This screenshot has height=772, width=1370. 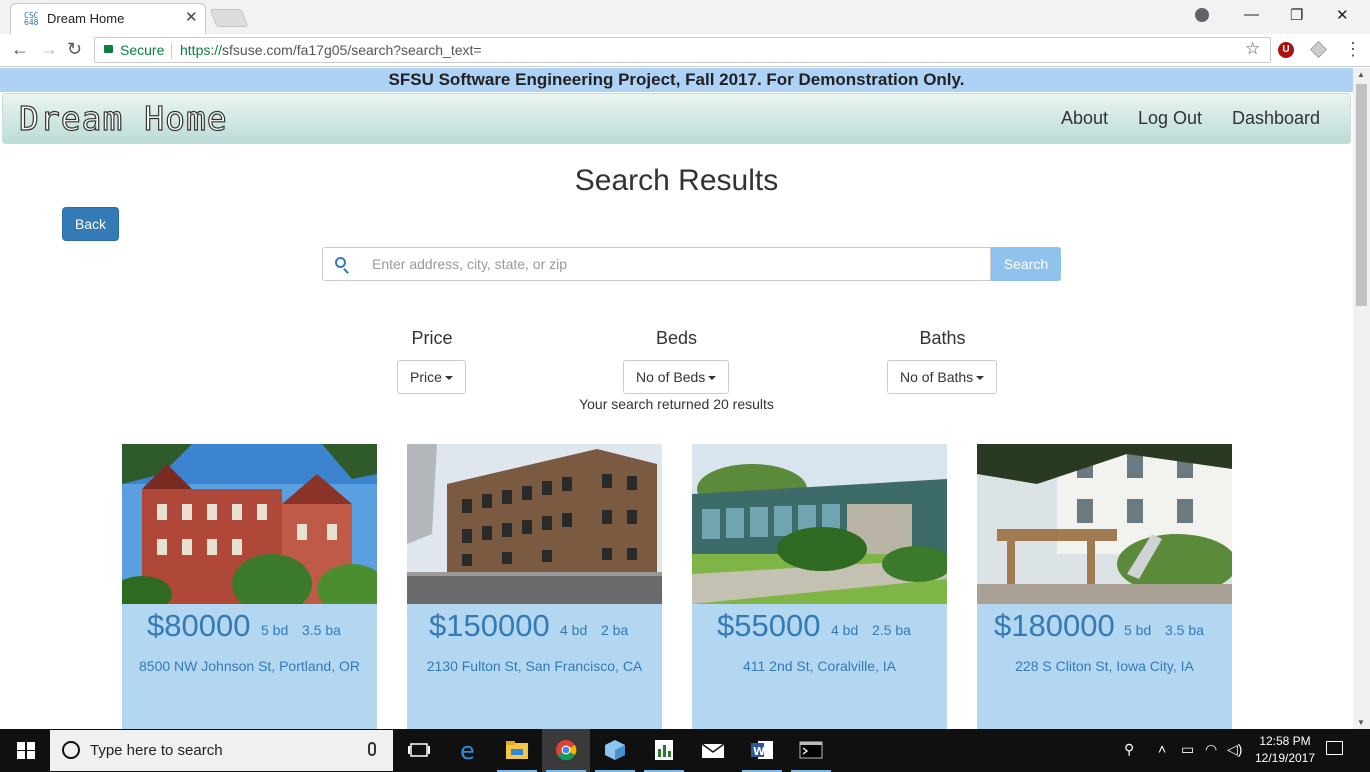 I want to click on baths-dropdown: No of Baths, so click(x=942, y=377).